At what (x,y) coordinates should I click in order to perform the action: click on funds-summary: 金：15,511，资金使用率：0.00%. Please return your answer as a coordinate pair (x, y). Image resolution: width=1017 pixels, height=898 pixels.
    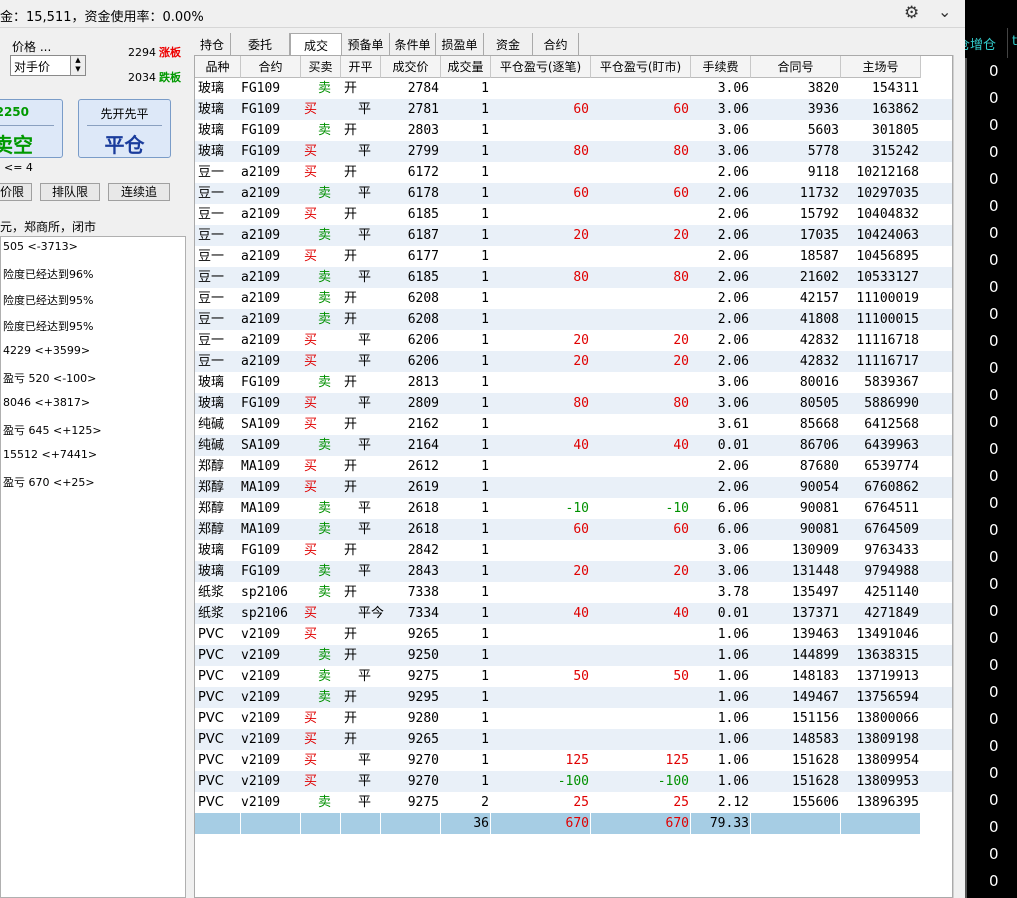
    Looking at the image, I should click on (102, 17).